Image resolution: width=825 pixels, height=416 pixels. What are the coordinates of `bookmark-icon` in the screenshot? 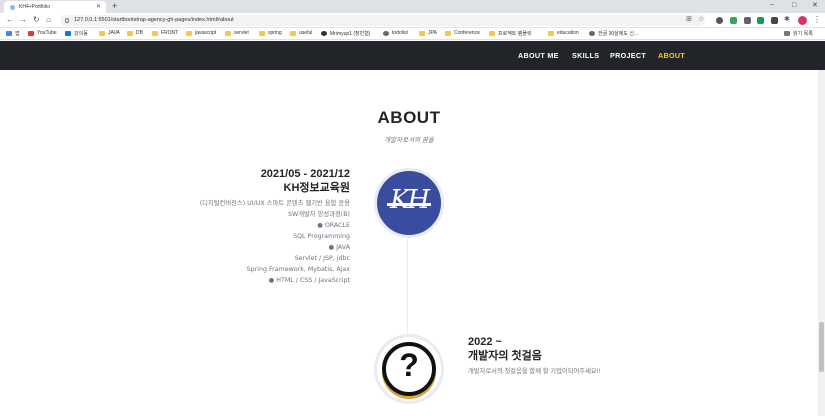 It's located at (68, 33).